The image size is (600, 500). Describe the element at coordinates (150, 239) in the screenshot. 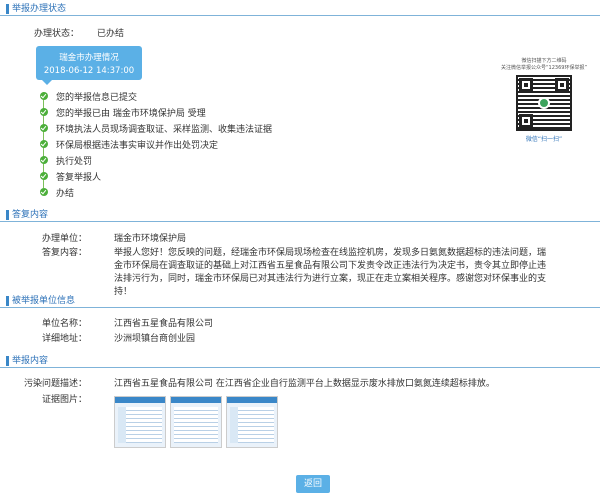

I see `reply-unit-value: 瑞金市环境保护局` at that location.